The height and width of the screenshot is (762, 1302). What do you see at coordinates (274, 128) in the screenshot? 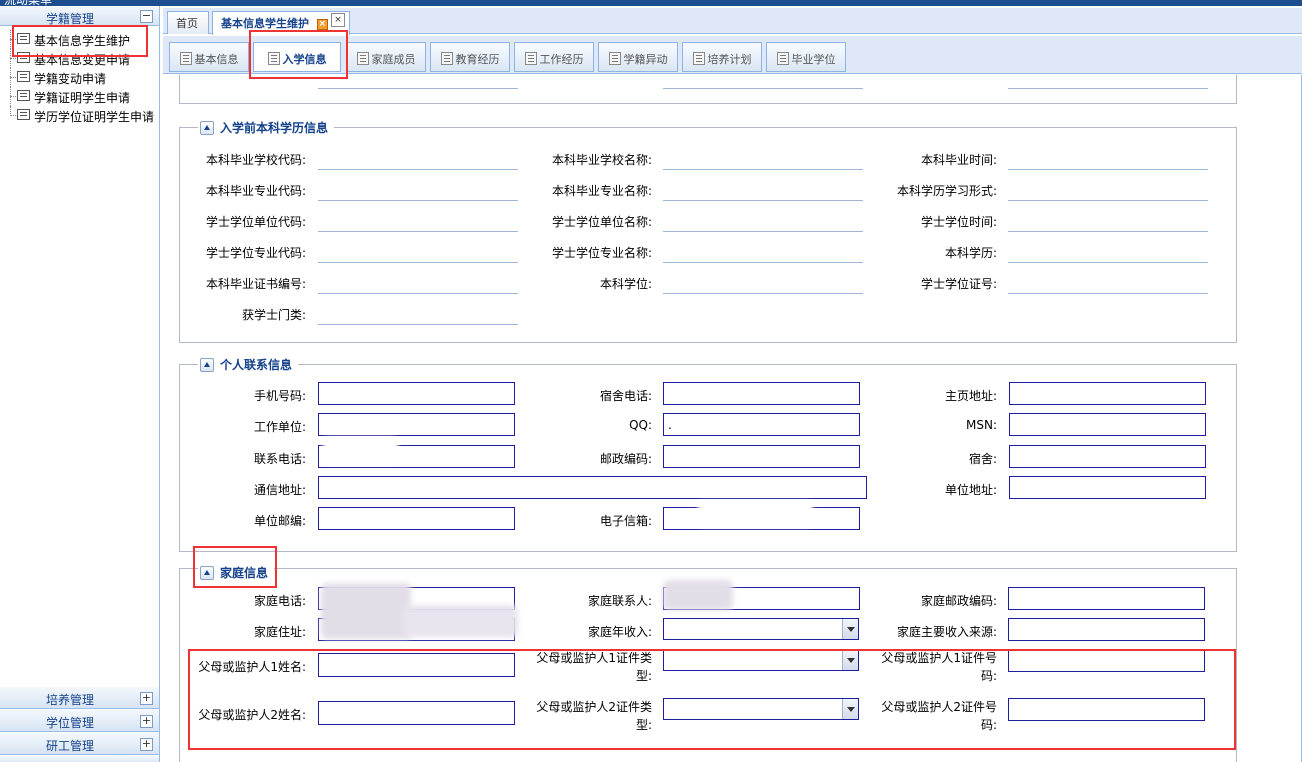
I see `section-title: 入学前本科学历信息` at bounding box center [274, 128].